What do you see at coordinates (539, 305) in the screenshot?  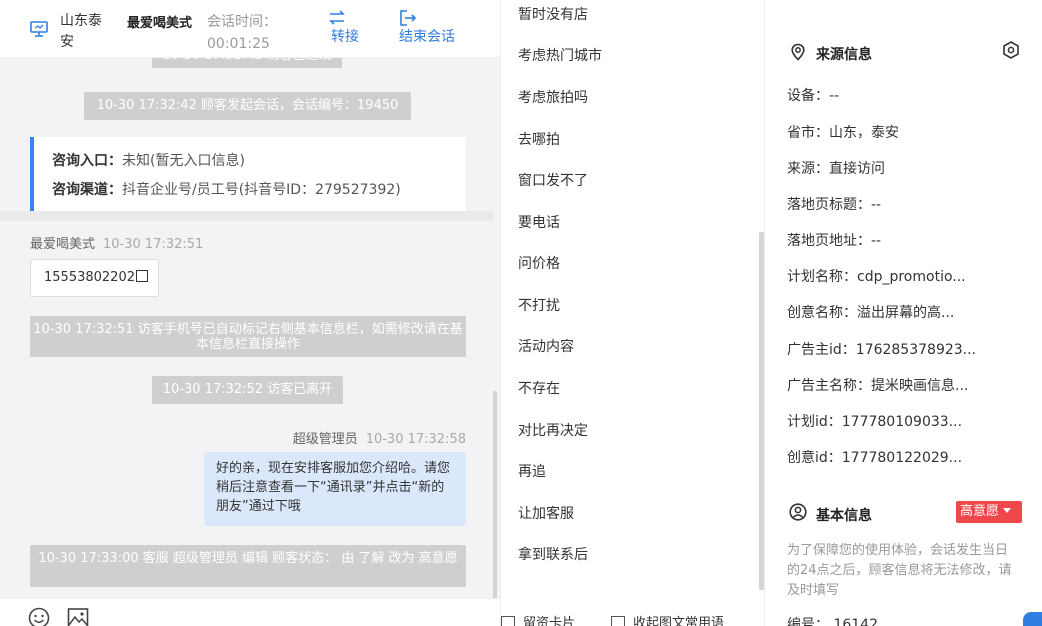 I see `quick-reply-item: 不打扰` at bounding box center [539, 305].